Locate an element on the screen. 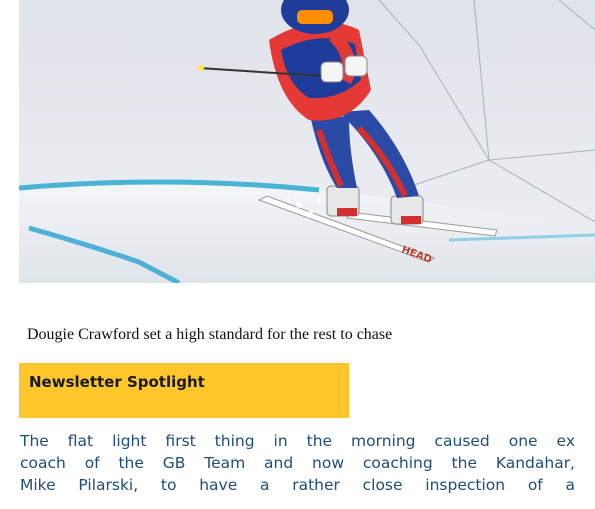 The height and width of the screenshot is (509, 595). newsletter-spotlight-banner: Newsletter Spotlight is located at coordinates (184, 390).